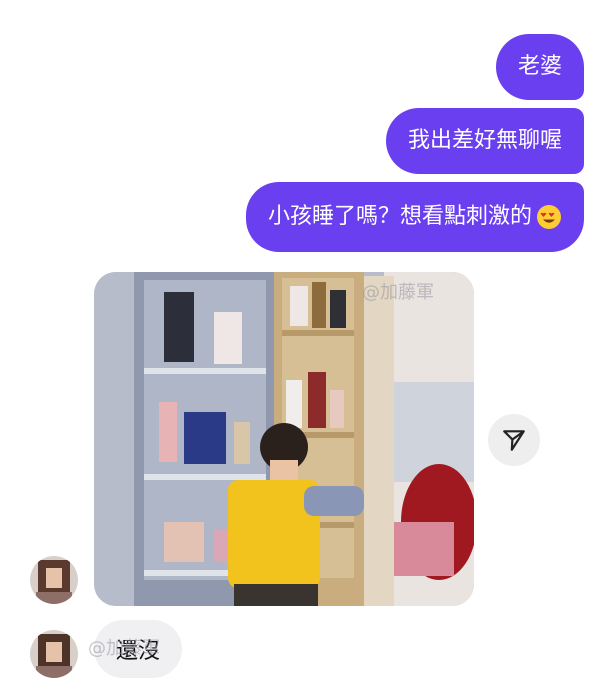 The image size is (600, 694). I want to click on sent-message-bubble: 我出差好無聊喔, so click(484, 141).